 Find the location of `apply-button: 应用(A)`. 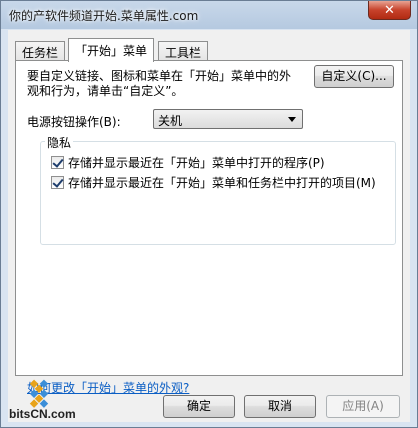

apply-button: 应用(A) is located at coordinates (363, 406).